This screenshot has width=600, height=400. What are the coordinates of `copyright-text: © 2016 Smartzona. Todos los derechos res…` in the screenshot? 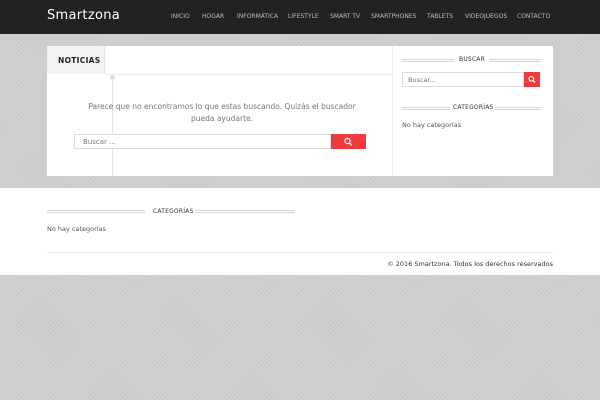 It's located at (470, 264).